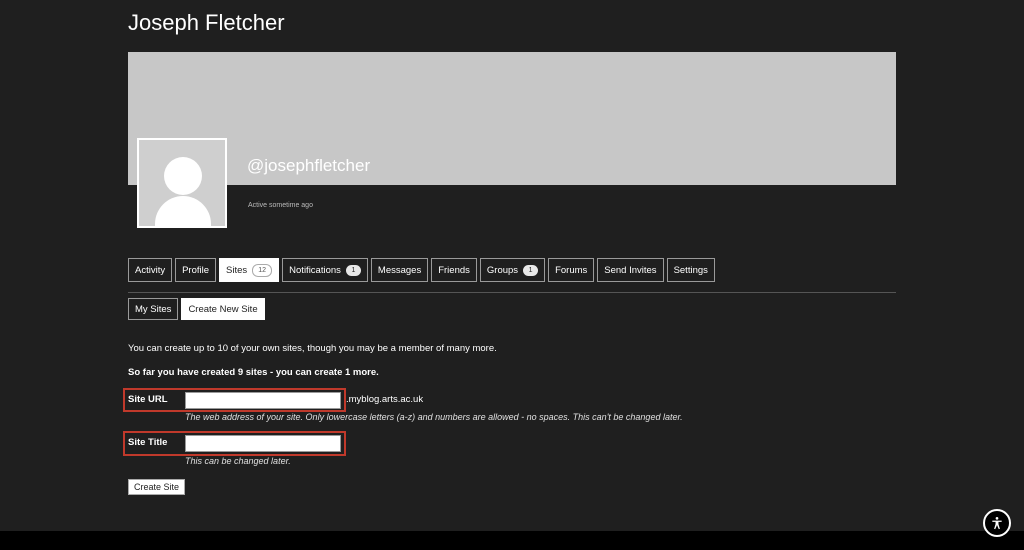 This screenshot has height=550, width=1024. I want to click on tab-friends: Friends, so click(454, 270).